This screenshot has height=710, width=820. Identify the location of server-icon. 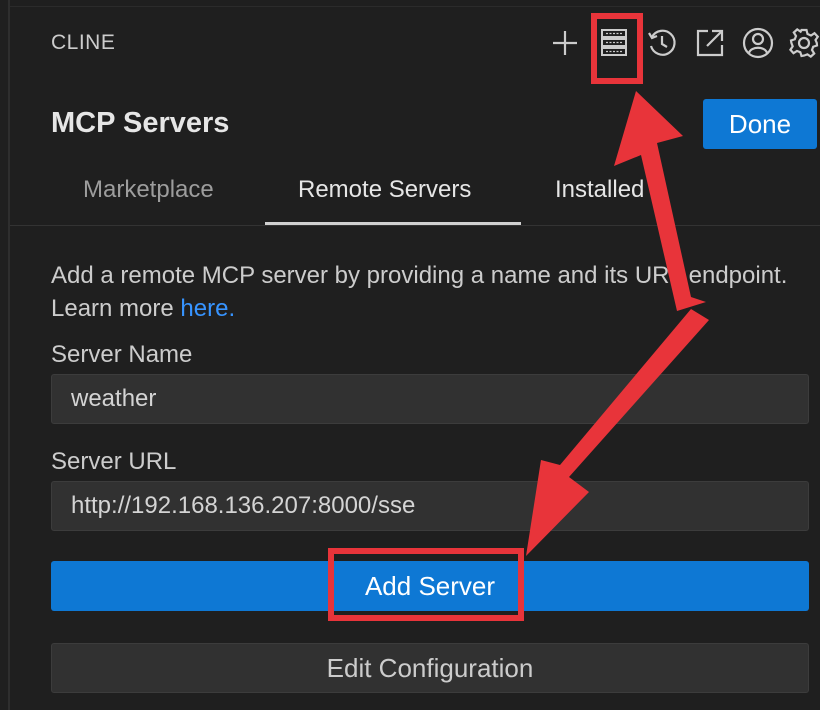
(614, 43).